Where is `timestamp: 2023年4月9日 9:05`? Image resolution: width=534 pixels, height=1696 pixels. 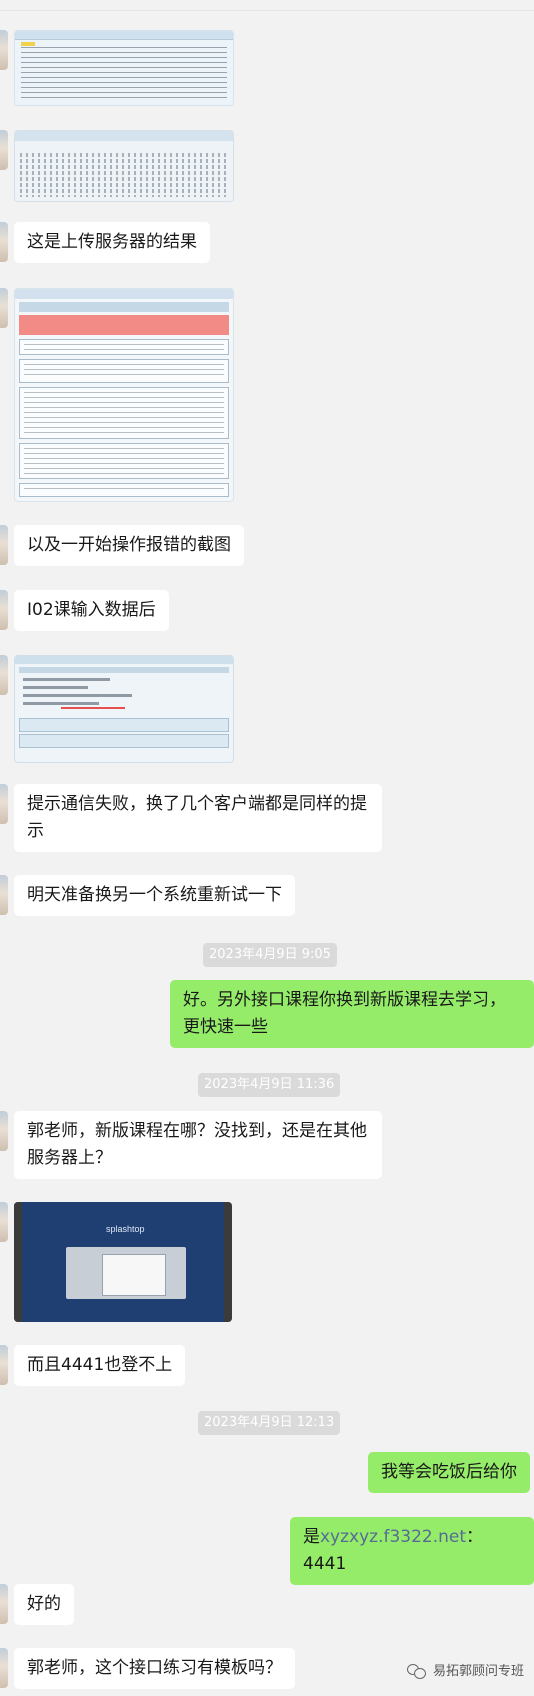 timestamp: 2023年4月9日 9:05 is located at coordinates (270, 955).